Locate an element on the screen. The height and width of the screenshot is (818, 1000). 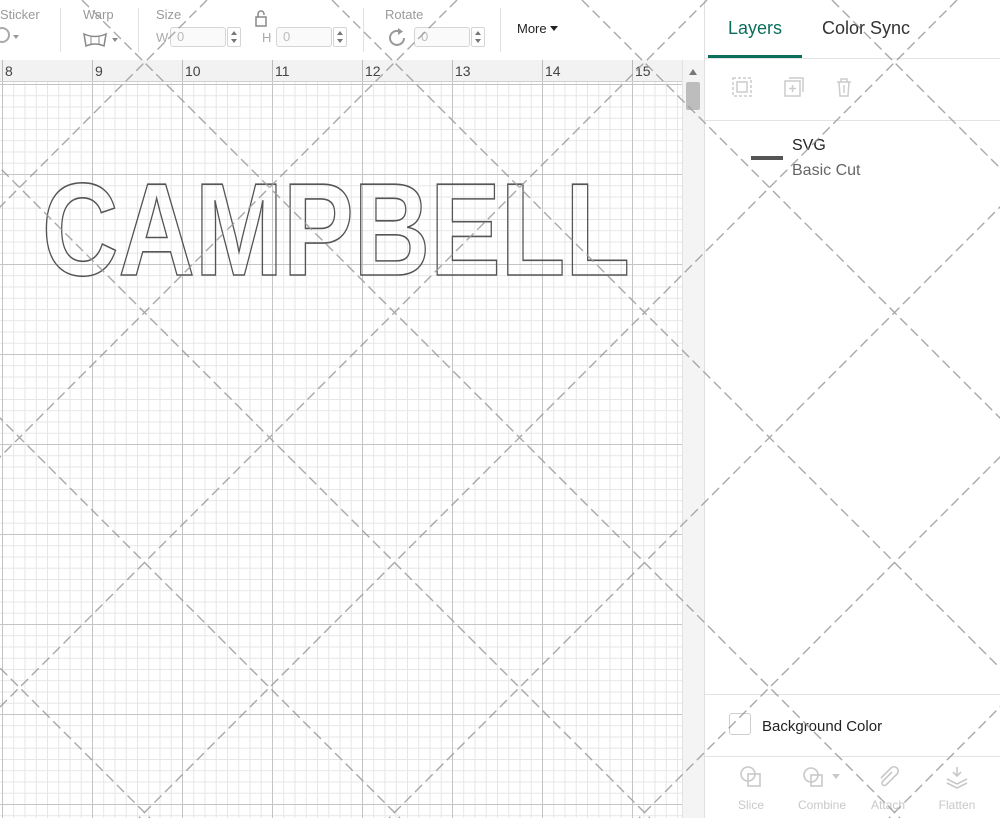
attach-label: Attach is located at coordinates (888, 805).